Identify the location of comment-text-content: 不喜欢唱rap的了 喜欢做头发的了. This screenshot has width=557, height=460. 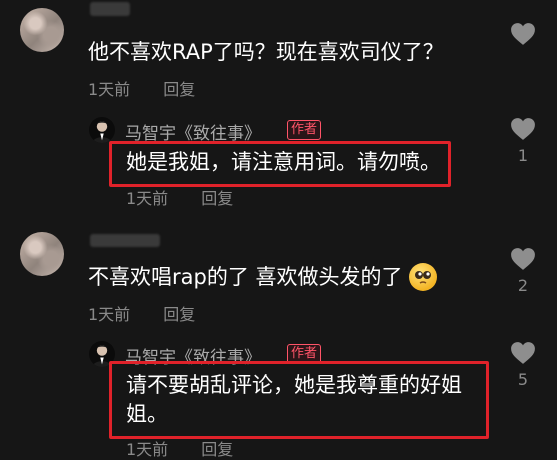
(245, 277).